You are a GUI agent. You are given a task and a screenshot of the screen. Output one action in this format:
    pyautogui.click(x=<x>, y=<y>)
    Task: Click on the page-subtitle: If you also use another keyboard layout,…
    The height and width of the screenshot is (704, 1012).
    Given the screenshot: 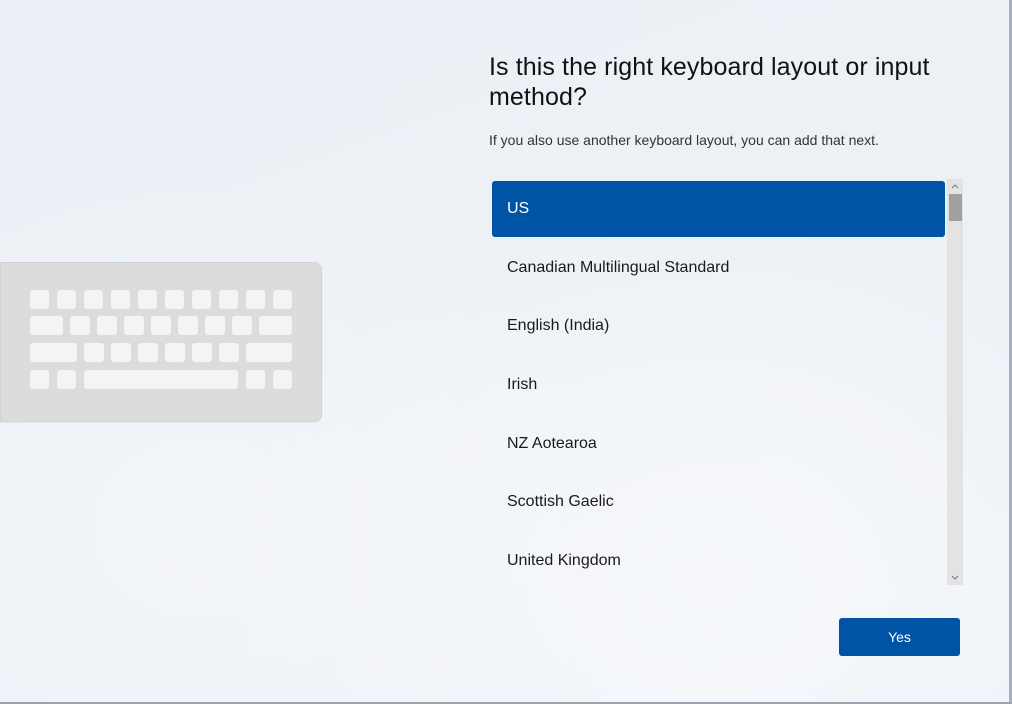 What is the action you would take?
    pyautogui.click(x=684, y=140)
    